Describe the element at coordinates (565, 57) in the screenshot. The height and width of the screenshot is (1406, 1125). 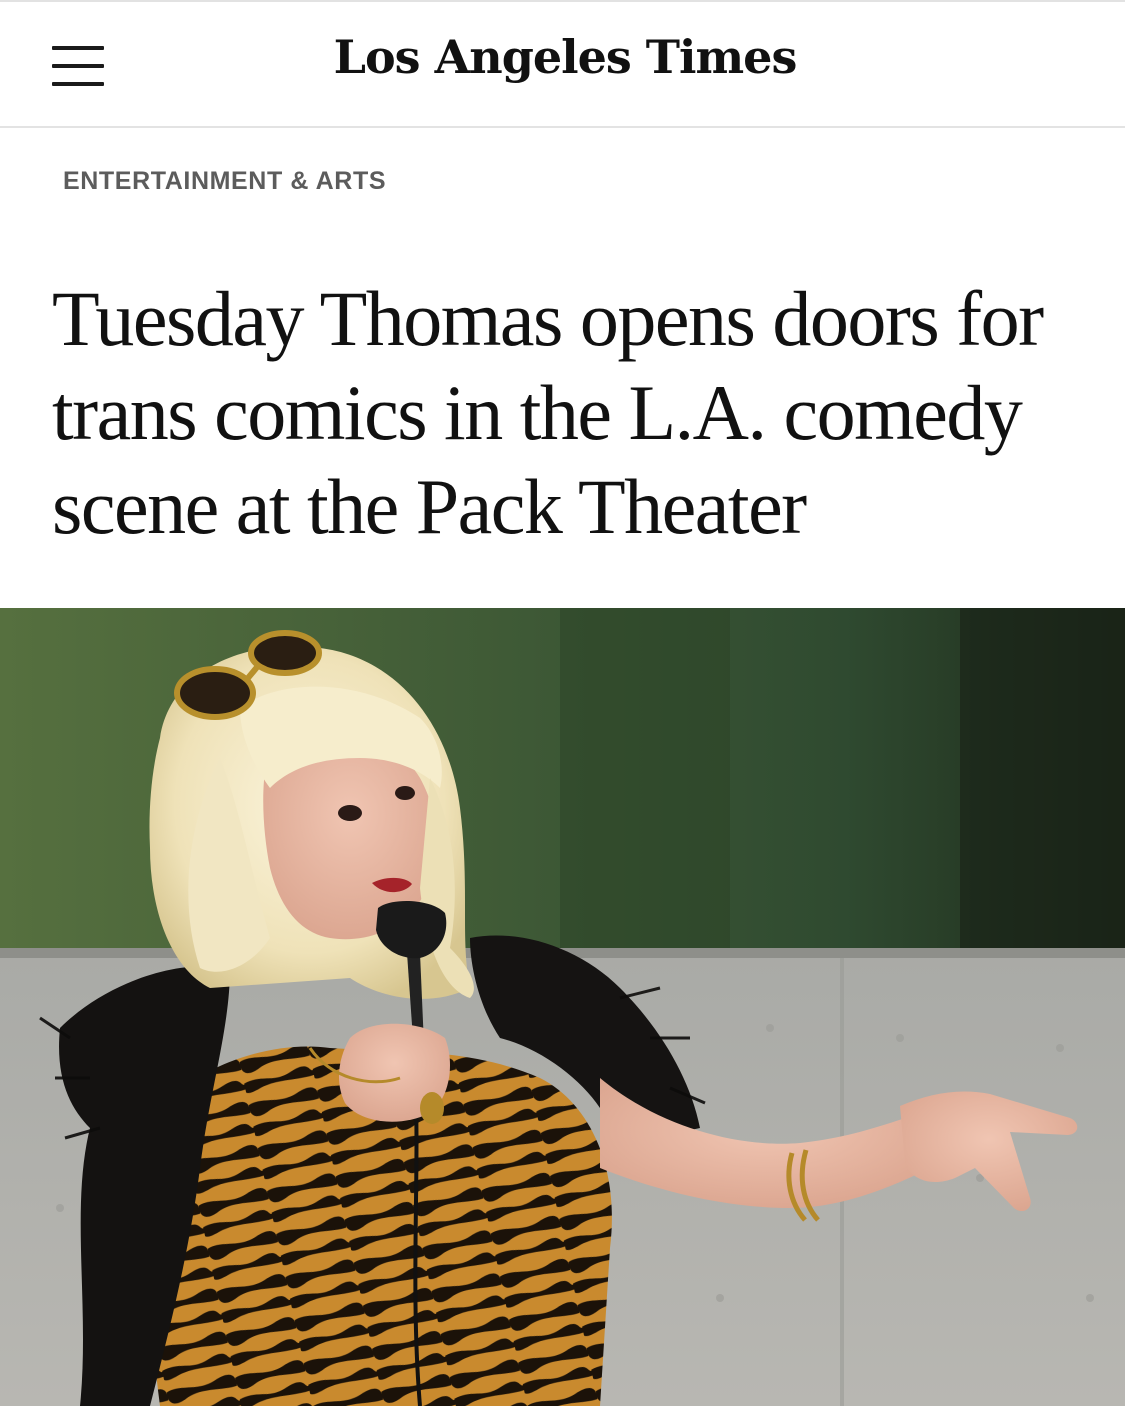
I see `site-logo: Los Angeles Times` at that location.